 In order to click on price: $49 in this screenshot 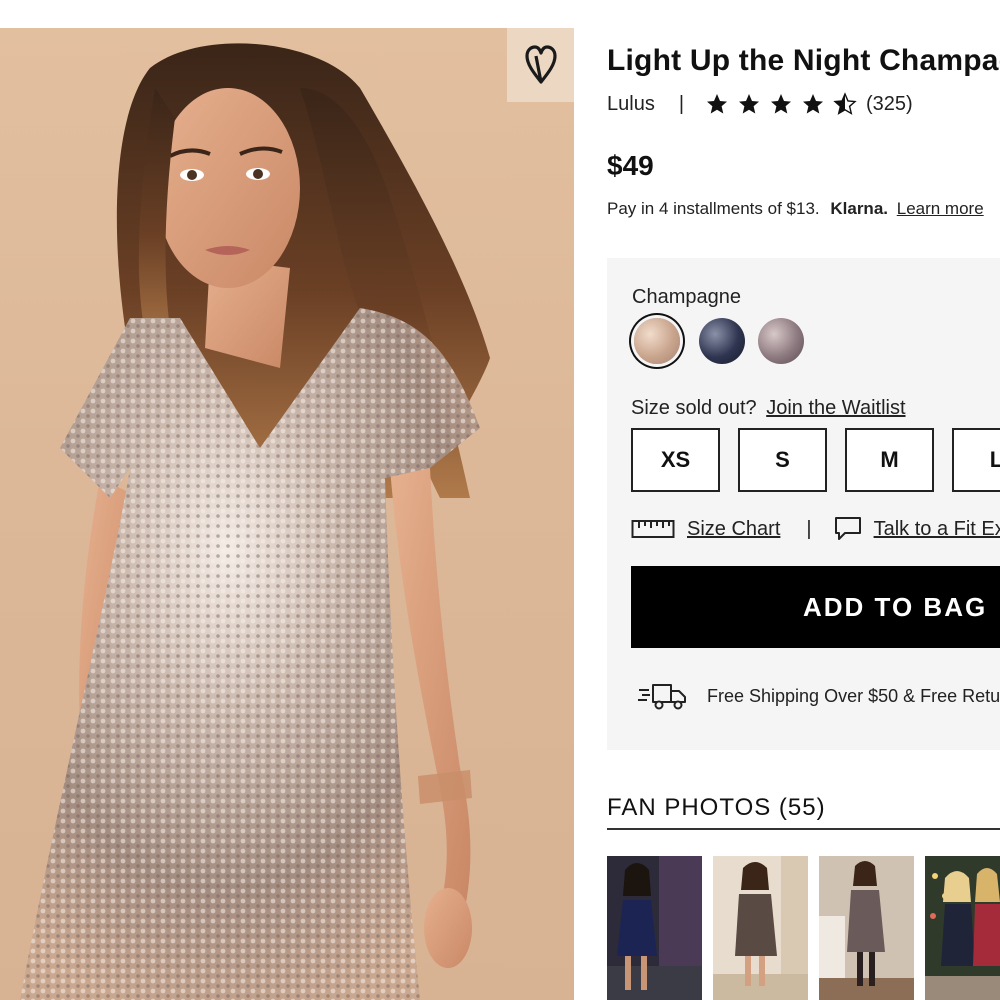, I will do `click(630, 165)`.